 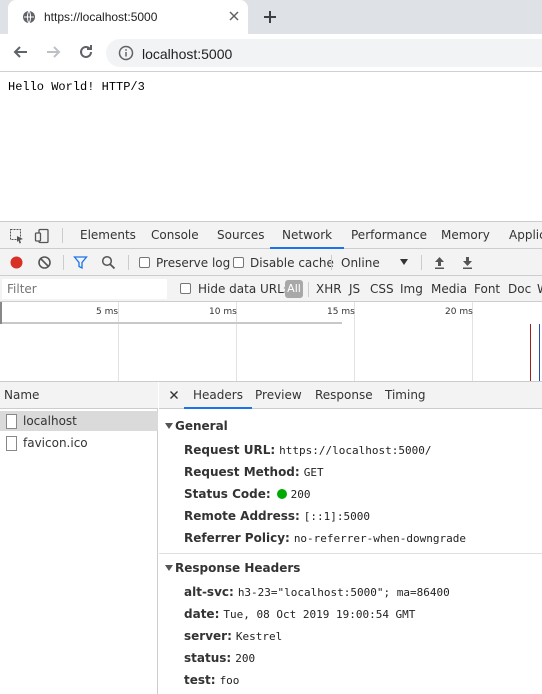 I want to click on header-value: 200, so click(x=245, y=658).